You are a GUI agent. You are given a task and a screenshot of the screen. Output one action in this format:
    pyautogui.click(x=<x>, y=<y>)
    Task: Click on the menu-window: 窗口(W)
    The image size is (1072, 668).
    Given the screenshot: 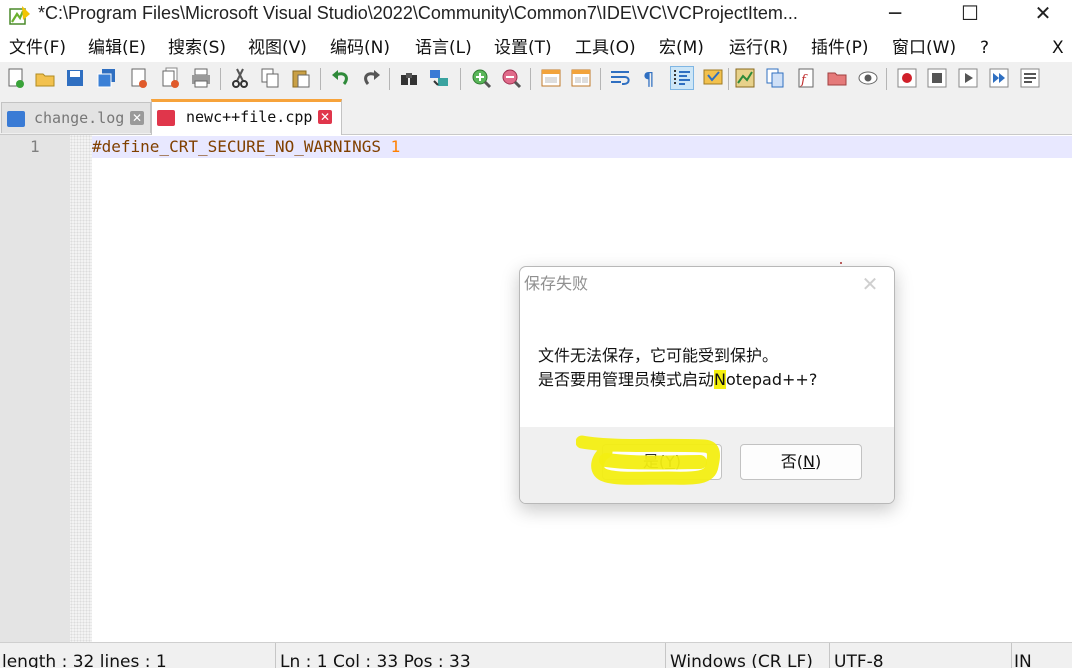 What is the action you would take?
    pyautogui.click(x=924, y=48)
    